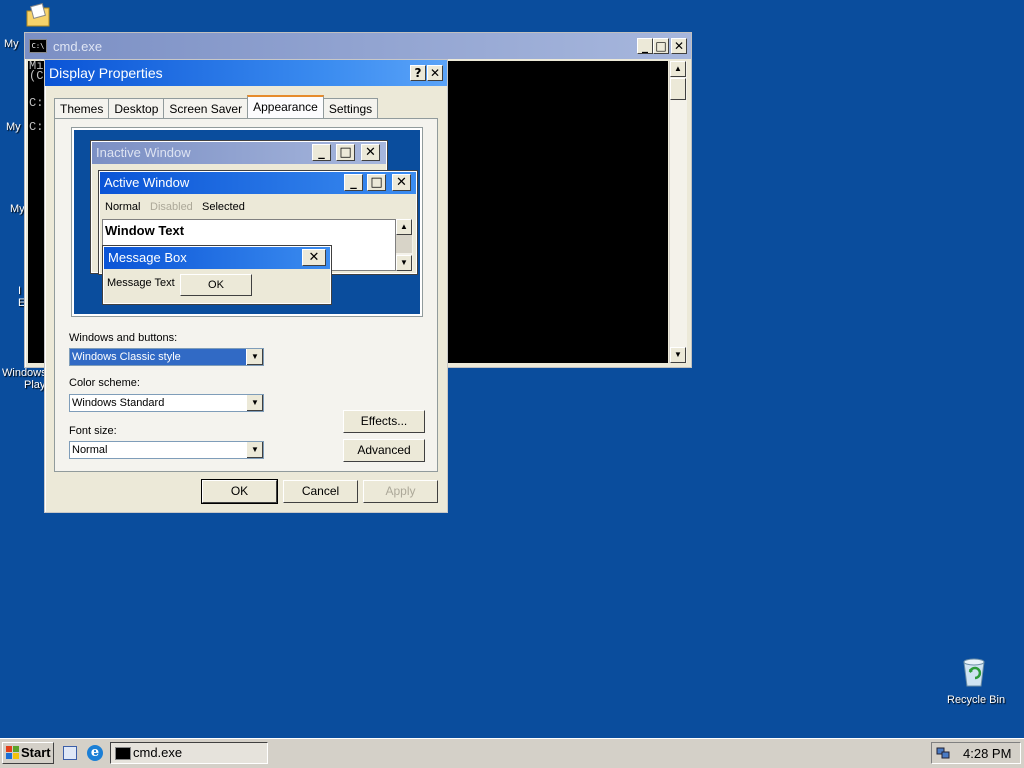 This screenshot has width=1024, height=768. What do you see at coordinates (34, 385) in the screenshot?
I see `desktop-icon-label: Play` at bounding box center [34, 385].